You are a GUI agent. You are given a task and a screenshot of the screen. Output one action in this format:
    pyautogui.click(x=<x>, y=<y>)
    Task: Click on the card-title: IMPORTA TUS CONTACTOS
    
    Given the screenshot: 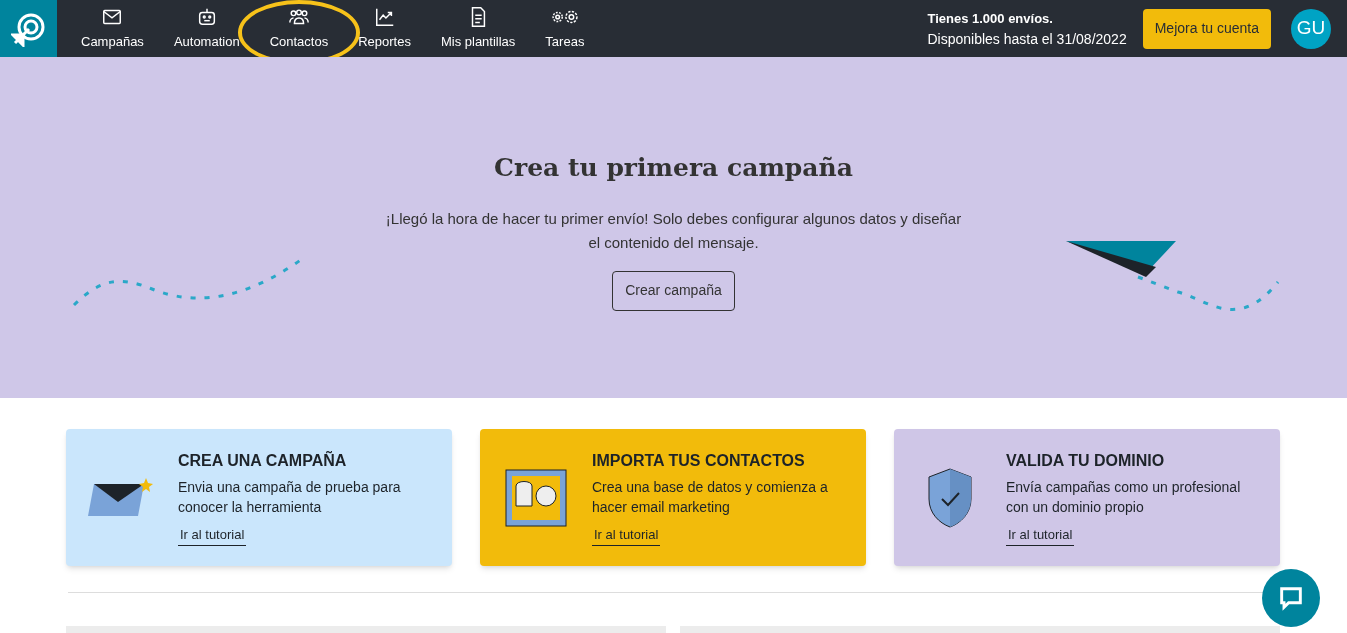 What is the action you would take?
    pyautogui.click(x=699, y=461)
    